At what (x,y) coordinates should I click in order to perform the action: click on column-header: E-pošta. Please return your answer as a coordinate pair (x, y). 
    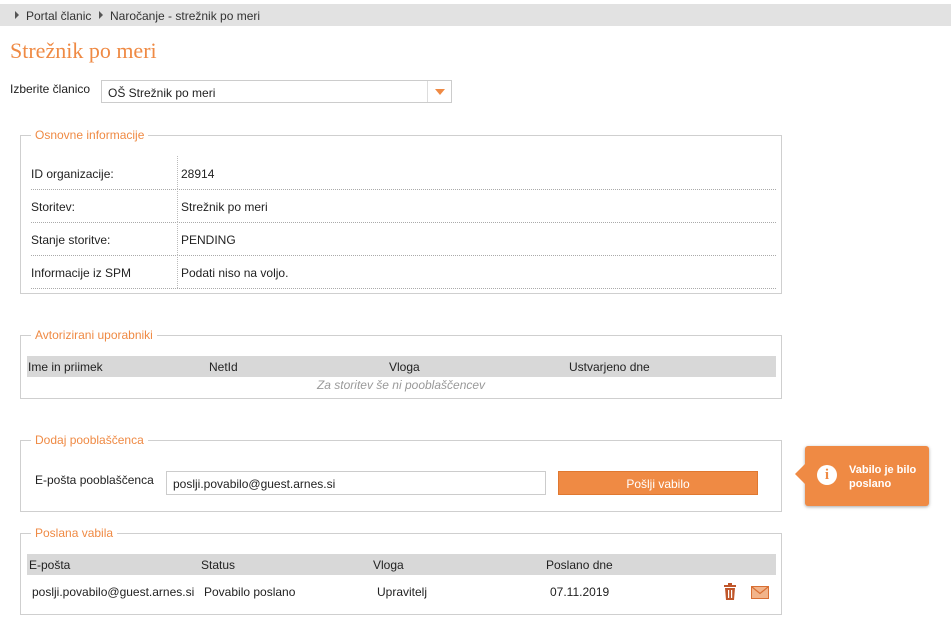
    Looking at the image, I should click on (49, 565).